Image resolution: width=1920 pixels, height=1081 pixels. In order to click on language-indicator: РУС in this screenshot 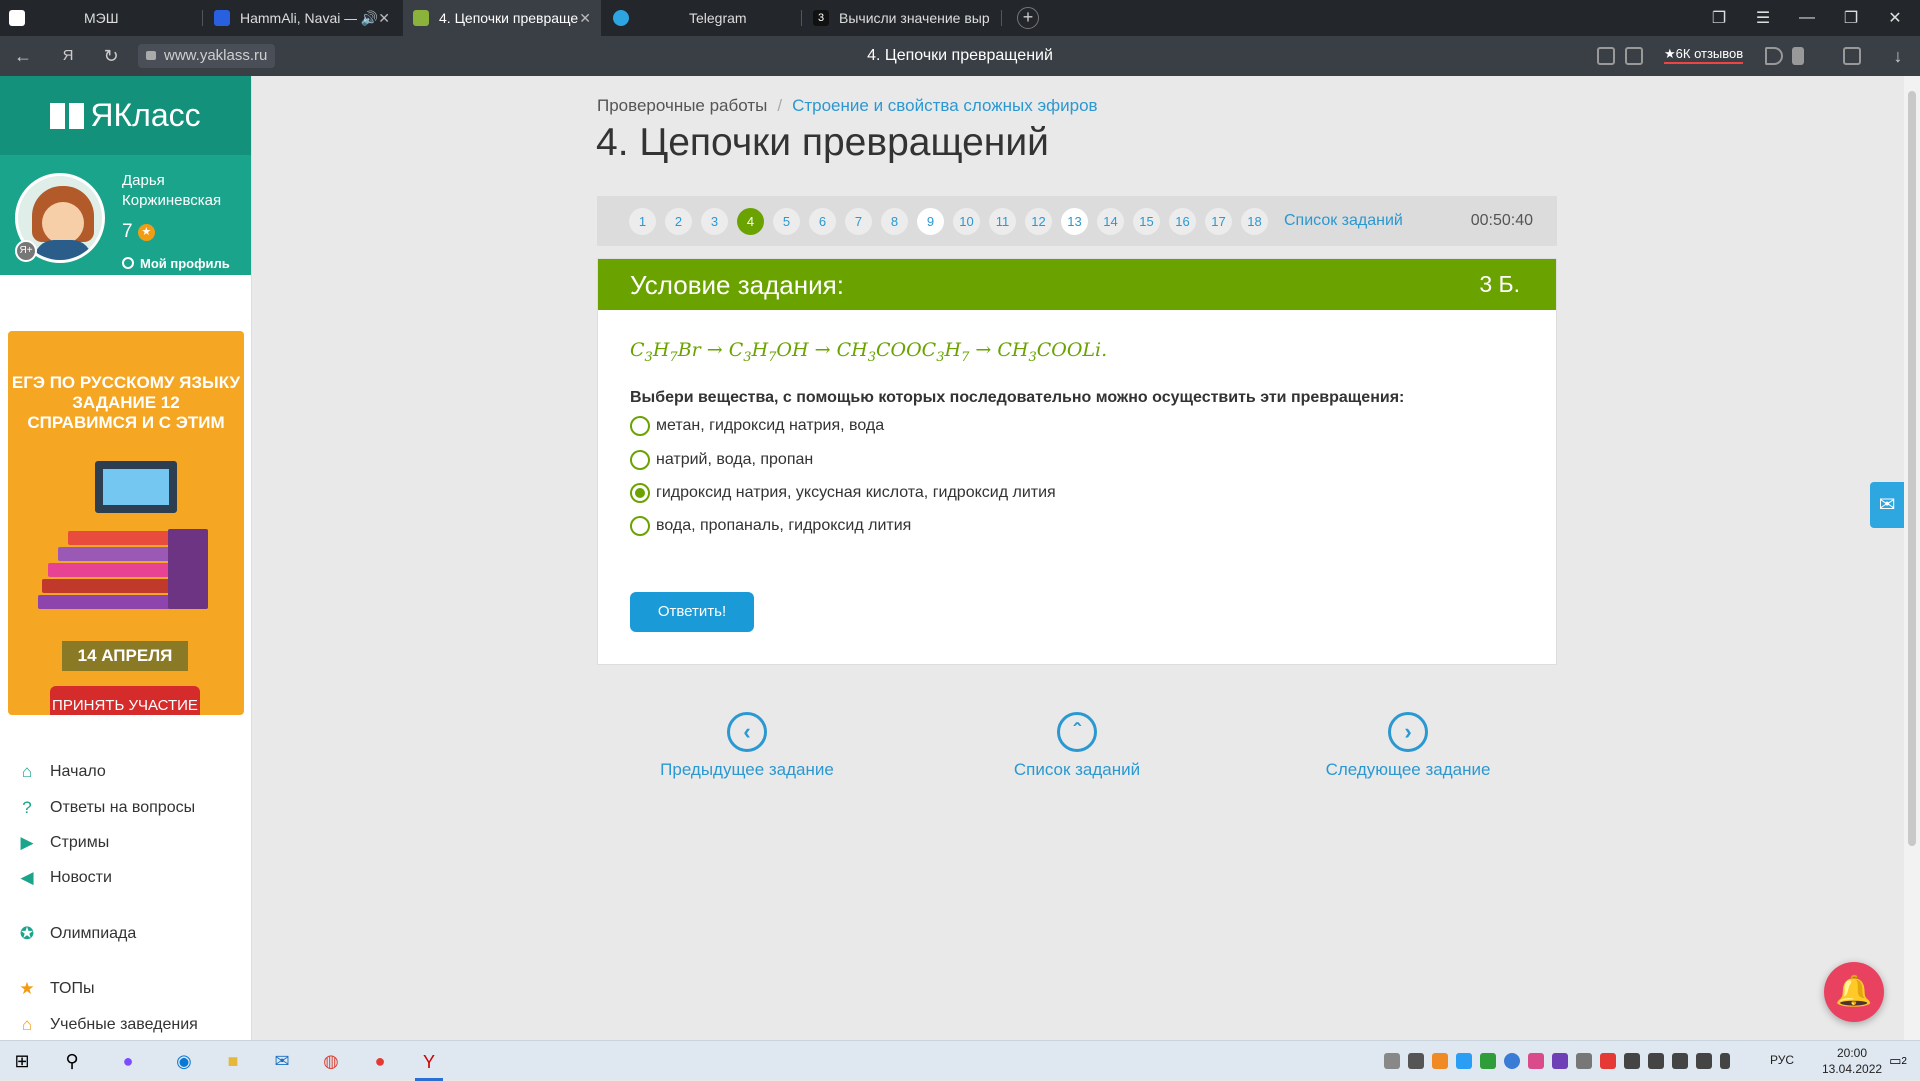, I will do `click(1782, 1060)`.